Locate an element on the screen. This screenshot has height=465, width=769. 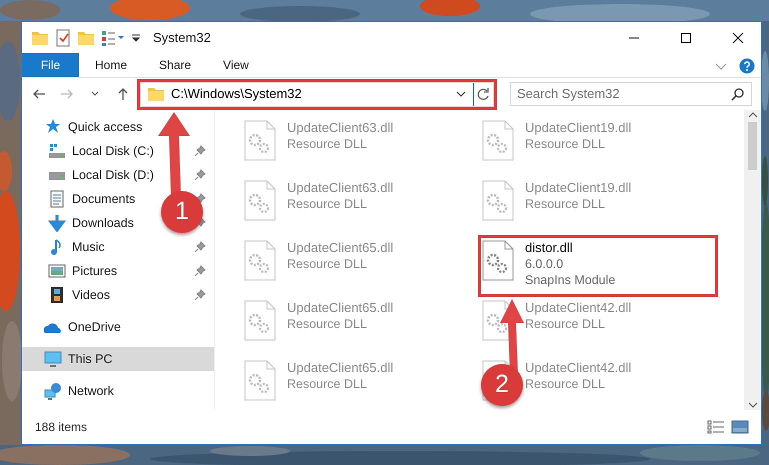
sidebar-item: Local Disk (D:) is located at coordinates (113, 175).